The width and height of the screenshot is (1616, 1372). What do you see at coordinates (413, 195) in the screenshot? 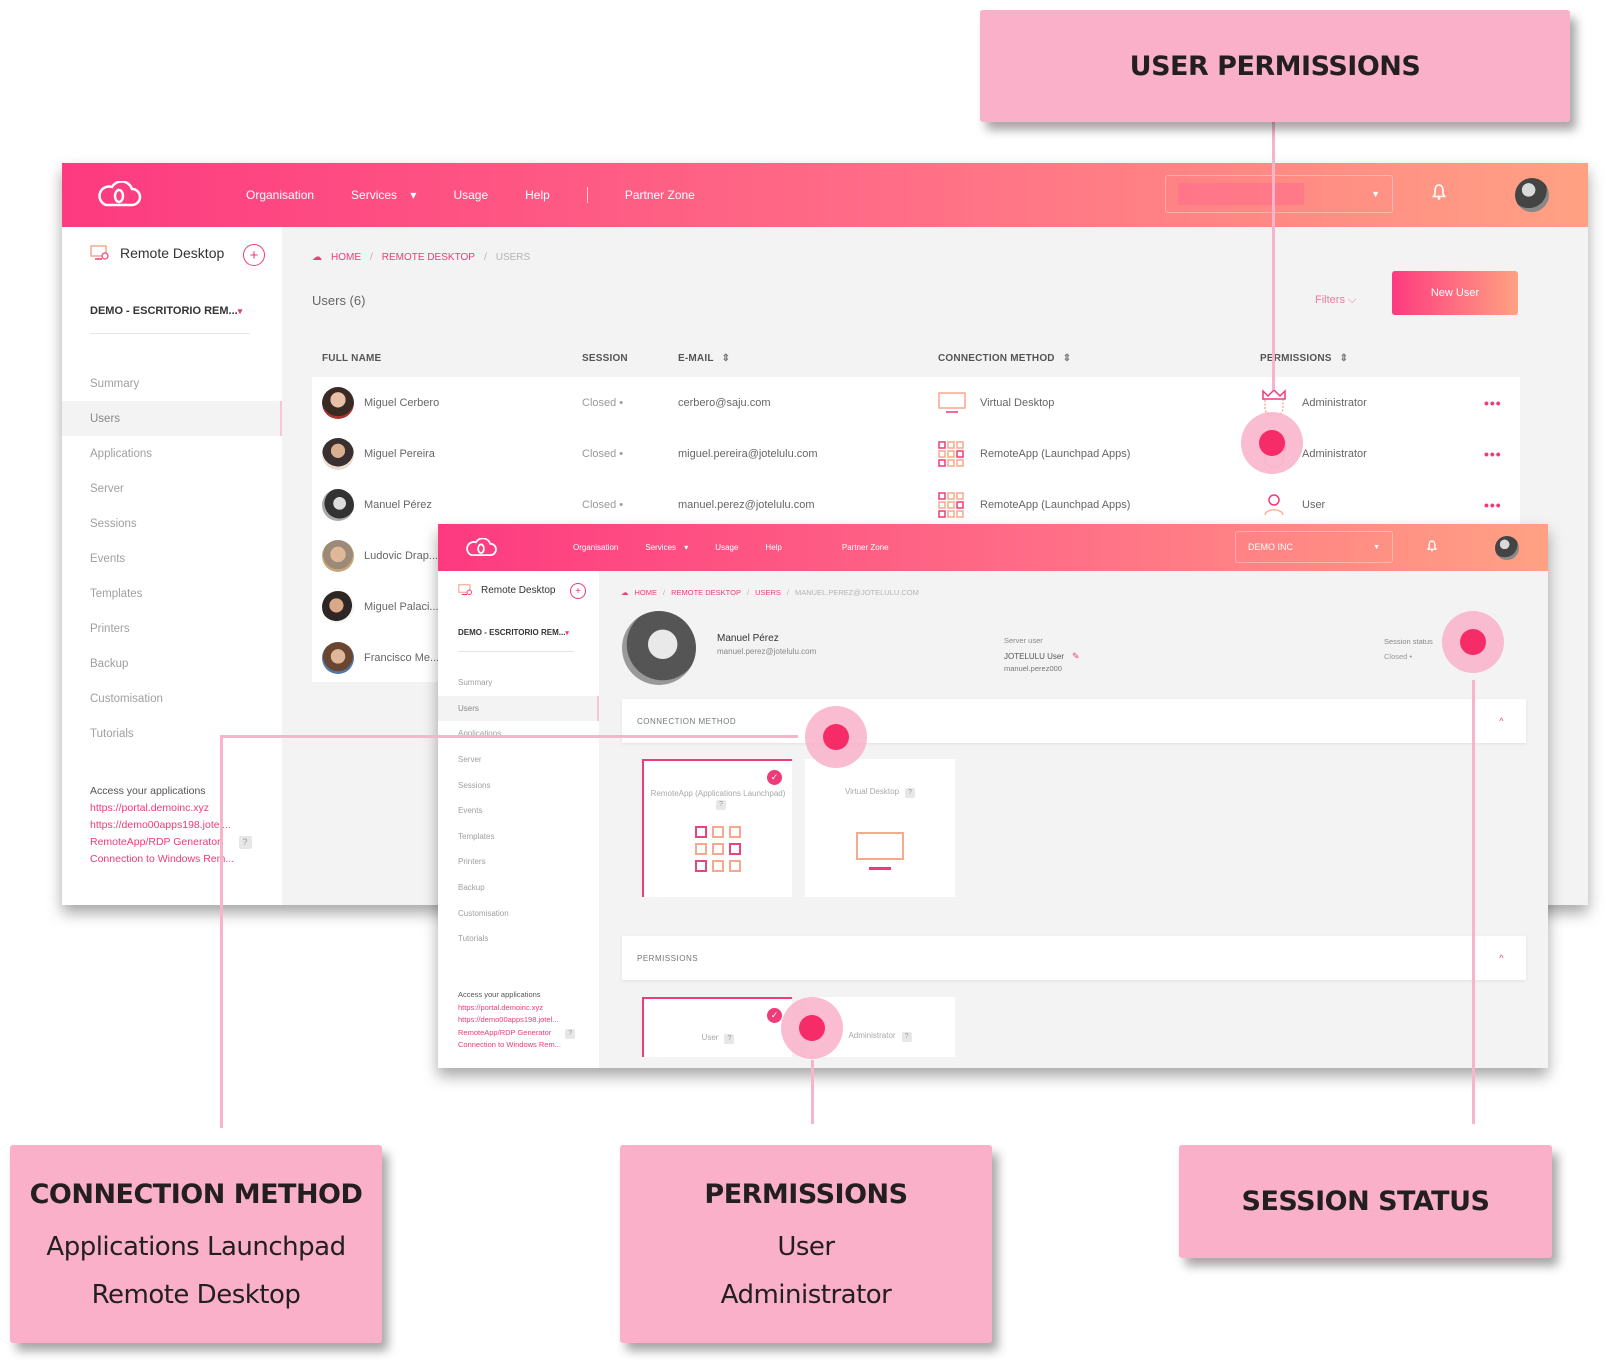
I see `chevron-down-icon: ▾` at bounding box center [413, 195].